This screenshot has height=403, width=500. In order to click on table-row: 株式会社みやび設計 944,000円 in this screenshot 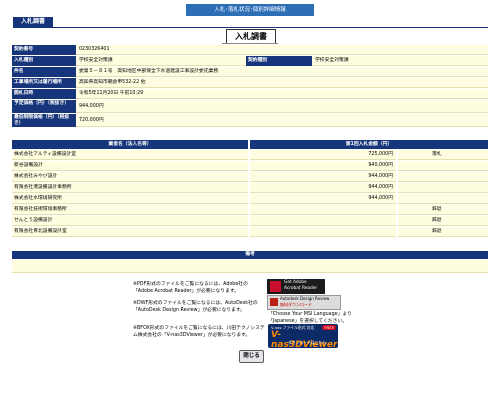, I will do `click(250, 177)`.